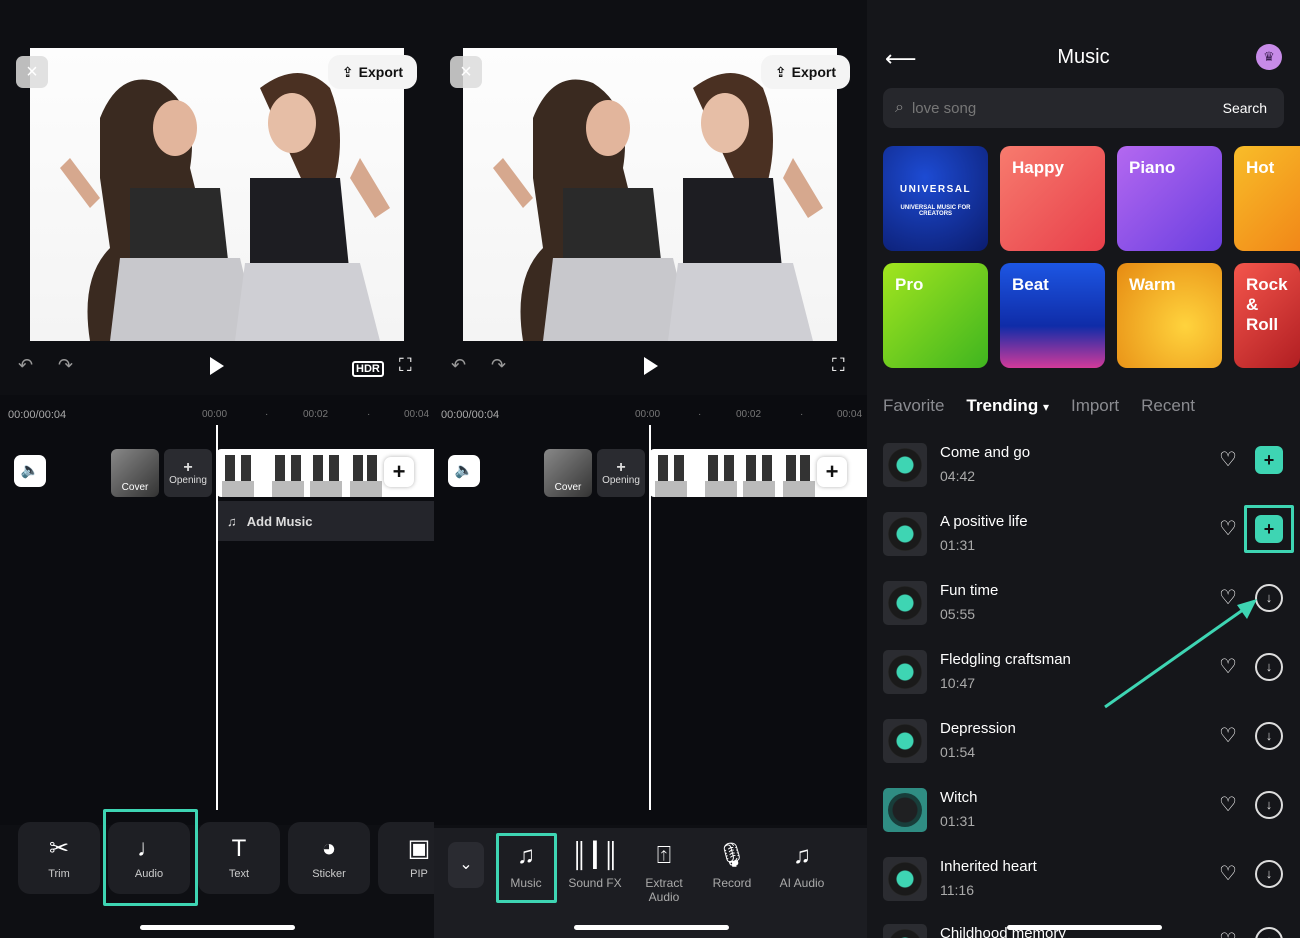 The height and width of the screenshot is (938, 1300). Describe the element at coordinates (802, 867) in the screenshot. I see `ai-audio-tool: ♫ AI Audio` at that location.